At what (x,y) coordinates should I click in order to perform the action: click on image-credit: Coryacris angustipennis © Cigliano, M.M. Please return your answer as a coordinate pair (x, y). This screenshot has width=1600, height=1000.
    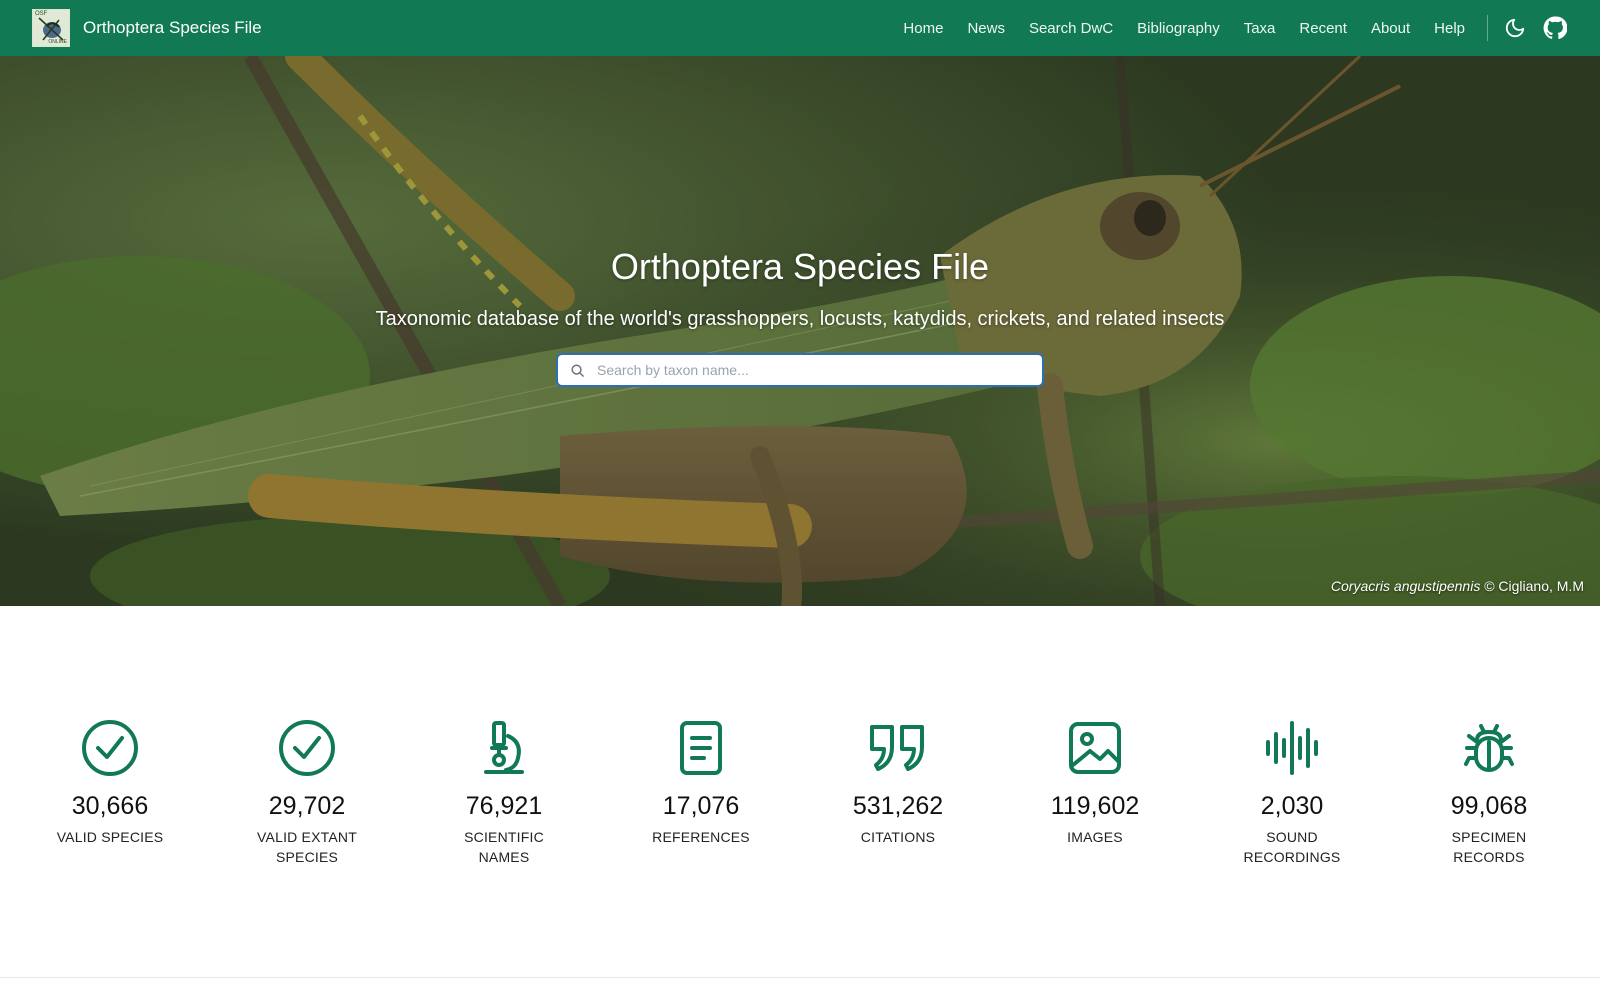
    Looking at the image, I should click on (1457, 586).